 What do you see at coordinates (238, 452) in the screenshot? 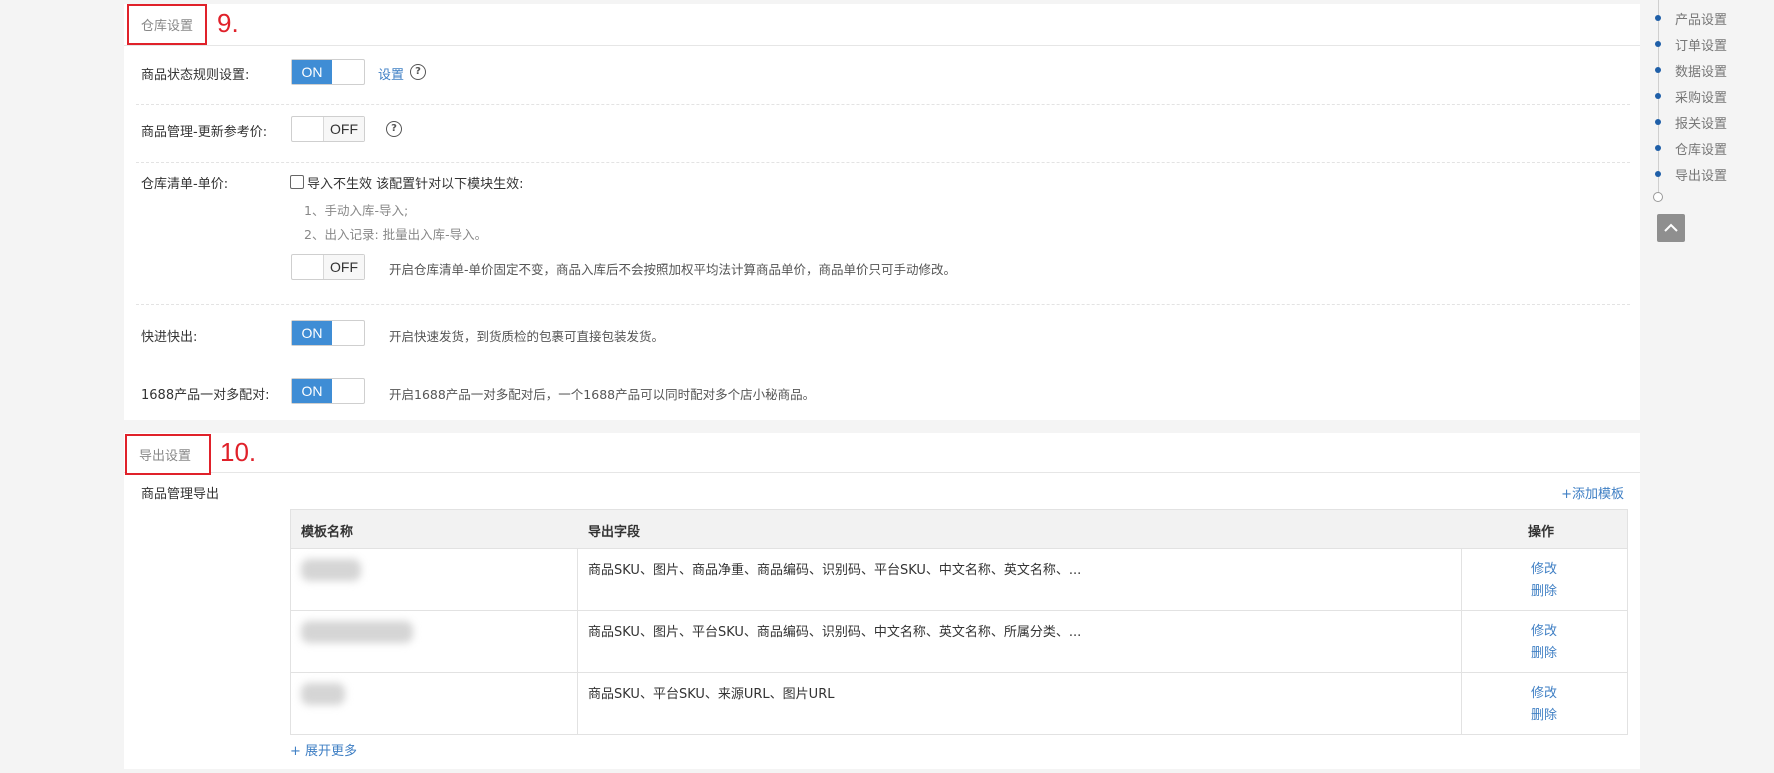
I see `annotation-number: 10.` at bounding box center [238, 452].